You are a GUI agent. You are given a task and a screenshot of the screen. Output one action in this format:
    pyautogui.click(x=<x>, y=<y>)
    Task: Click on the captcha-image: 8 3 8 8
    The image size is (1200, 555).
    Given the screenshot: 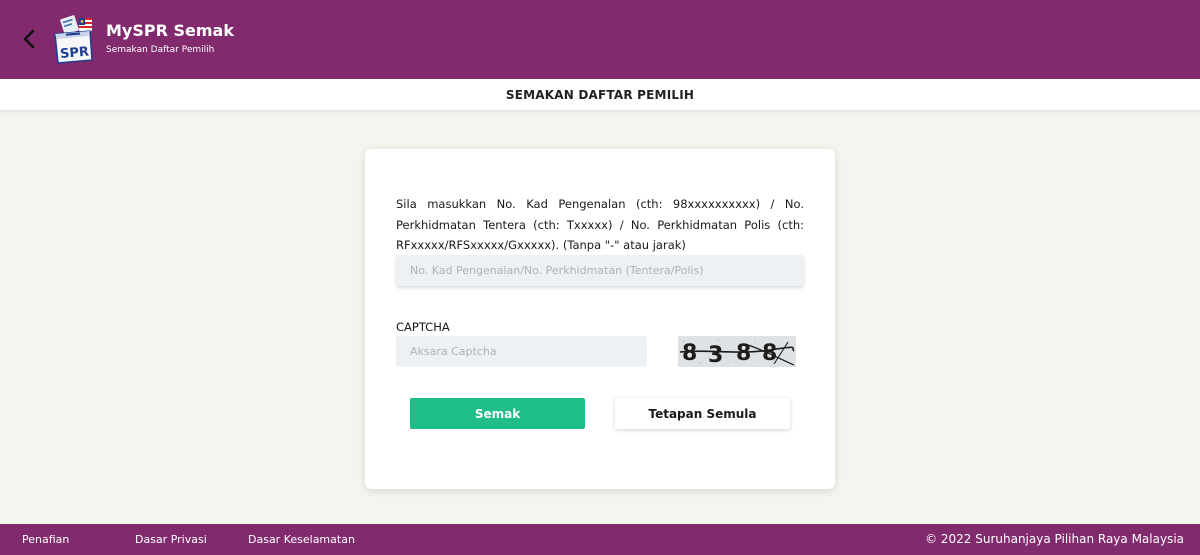 What is the action you would take?
    pyautogui.click(x=737, y=351)
    